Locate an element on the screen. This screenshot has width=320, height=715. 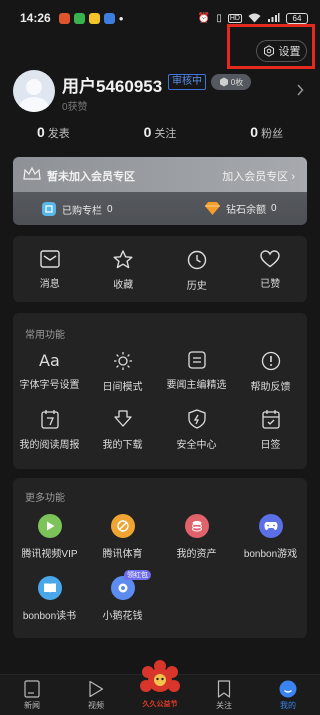
charity-festival-label: 久久公益节 is located at coordinates (160, 704).